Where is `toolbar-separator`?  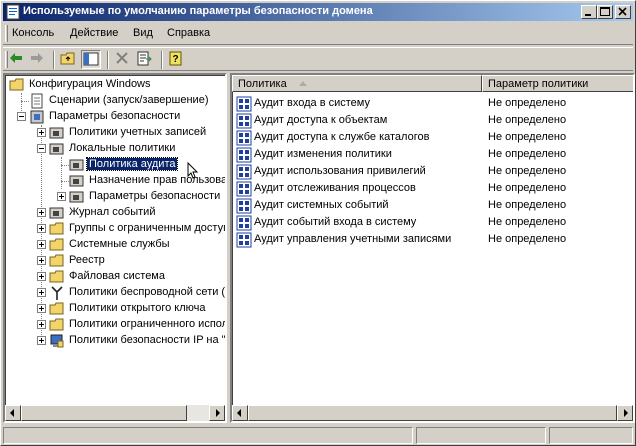 toolbar-separator is located at coordinates (54, 60).